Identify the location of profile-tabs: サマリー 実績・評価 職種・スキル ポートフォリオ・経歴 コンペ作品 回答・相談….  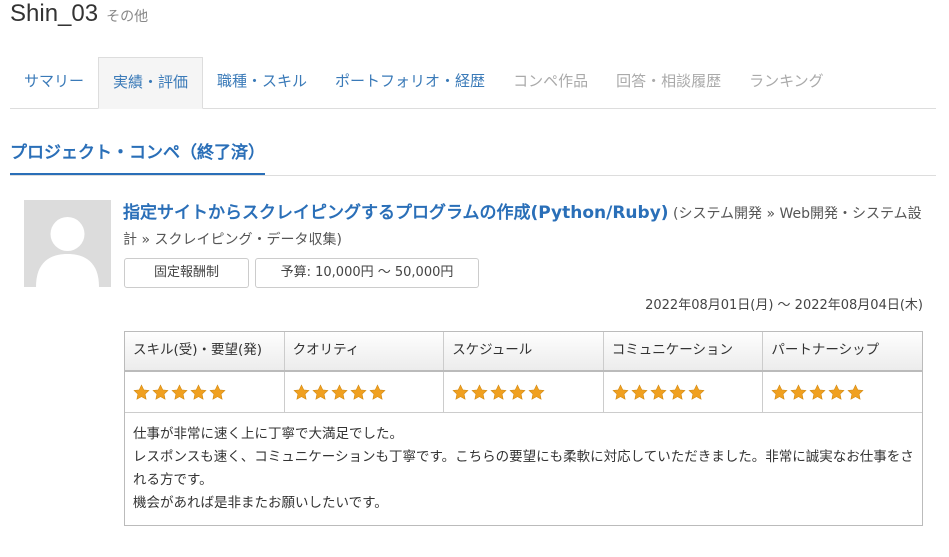
(473, 83).